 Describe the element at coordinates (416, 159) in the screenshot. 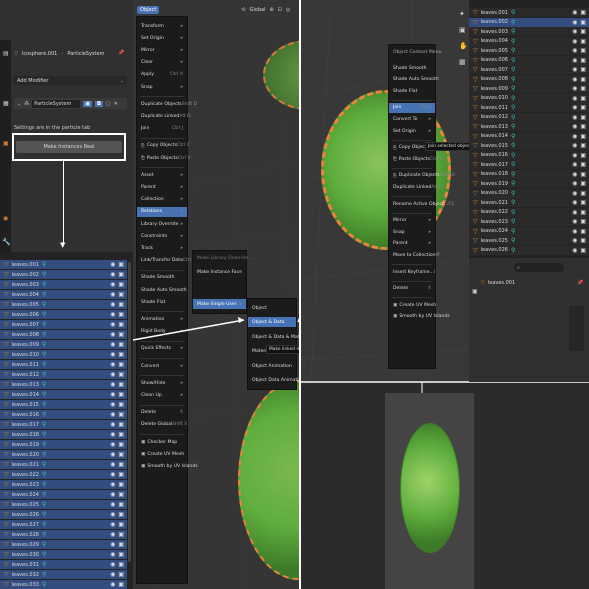

I see `menu-item-paste-objects: ⎗ Paste Objects Ctrl V` at that location.